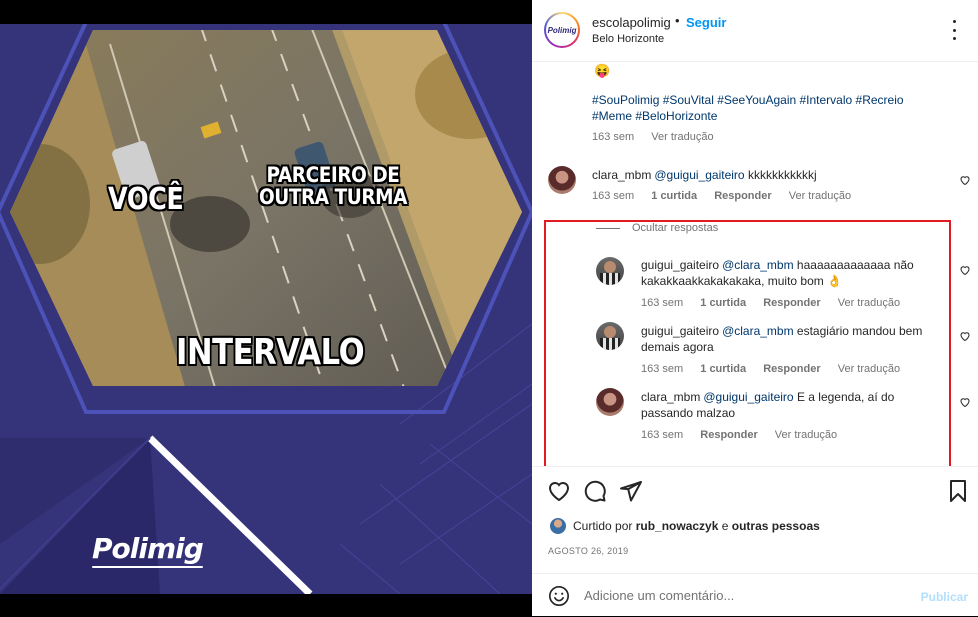  What do you see at coordinates (270, 352) in the screenshot?
I see `meme-label-intervalo: INTERVALO` at bounding box center [270, 352].